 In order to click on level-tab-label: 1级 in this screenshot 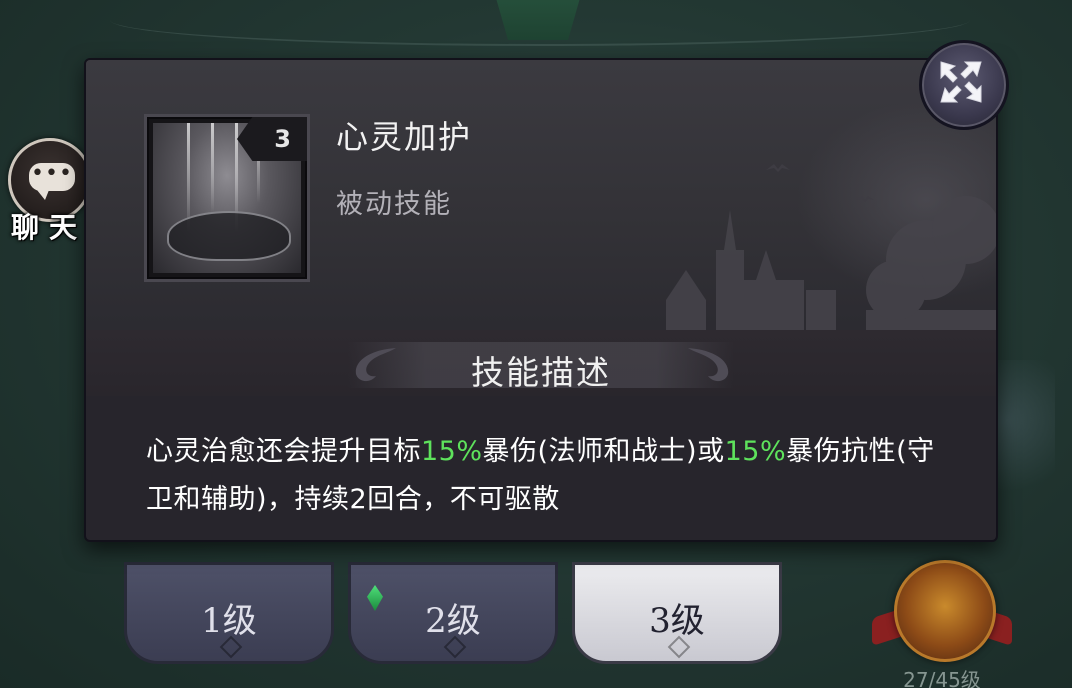, I will do `click(229, 620)`.